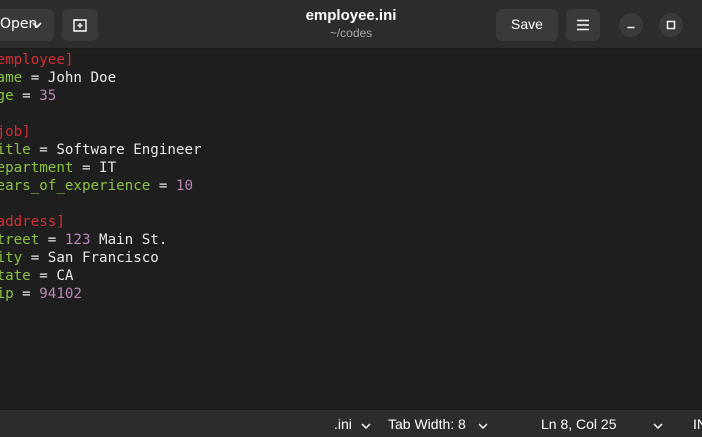 Image resolution: width=702 pixels, height=437 pixels. I want to click on ini-key: years_of_experience, so click(75, 186).